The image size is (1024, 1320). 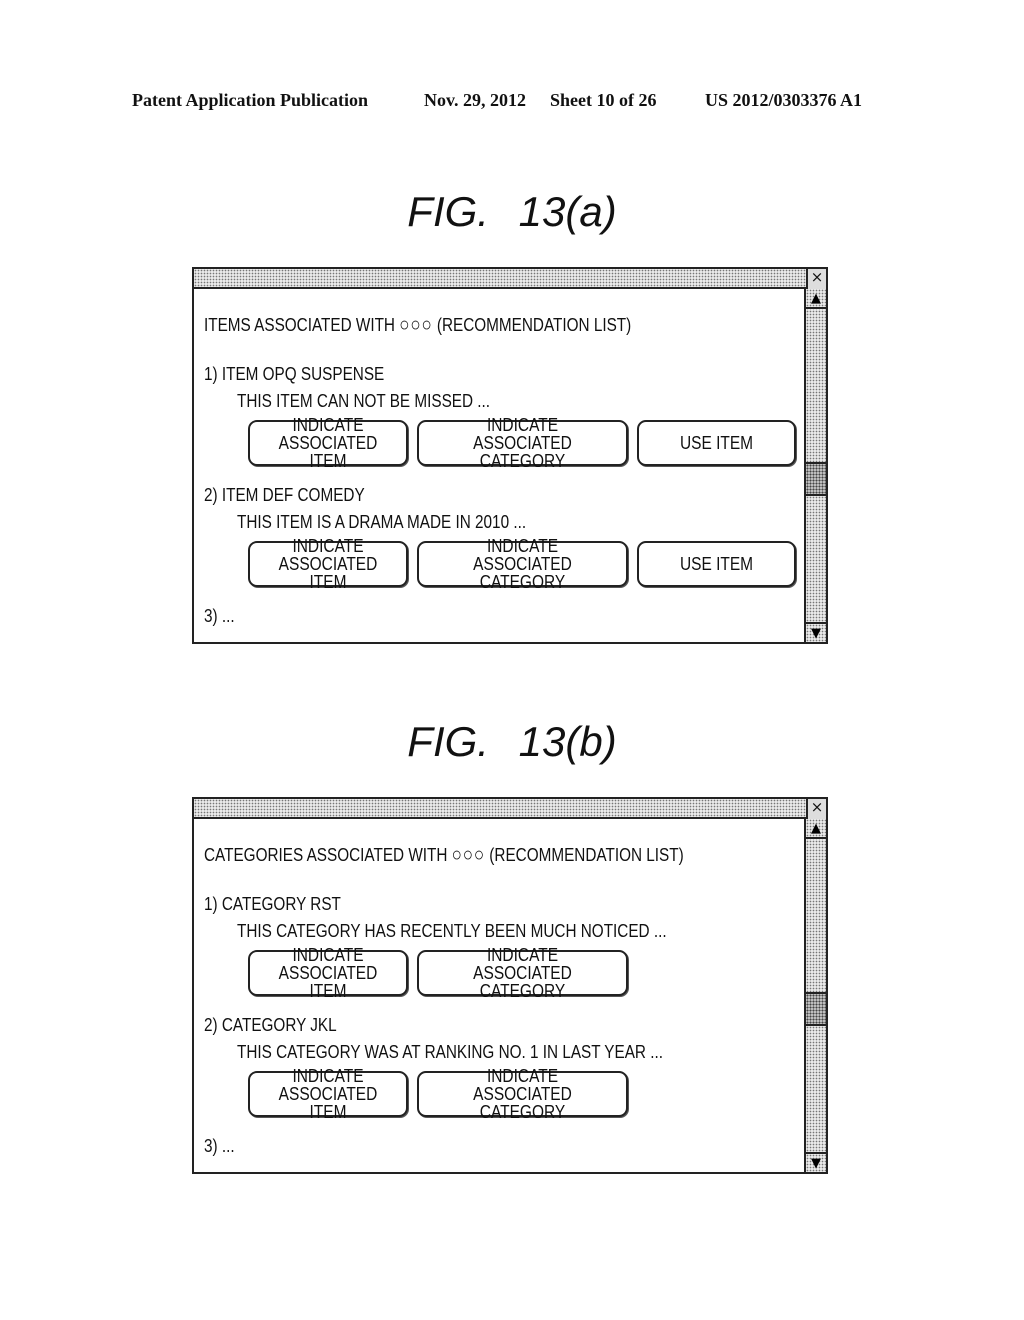 What do you see at coordinates (284, 495) in the screenshot?
I see `entry-title: 2) ITEM DEF COMEDY` at bounding box center [284, 495].